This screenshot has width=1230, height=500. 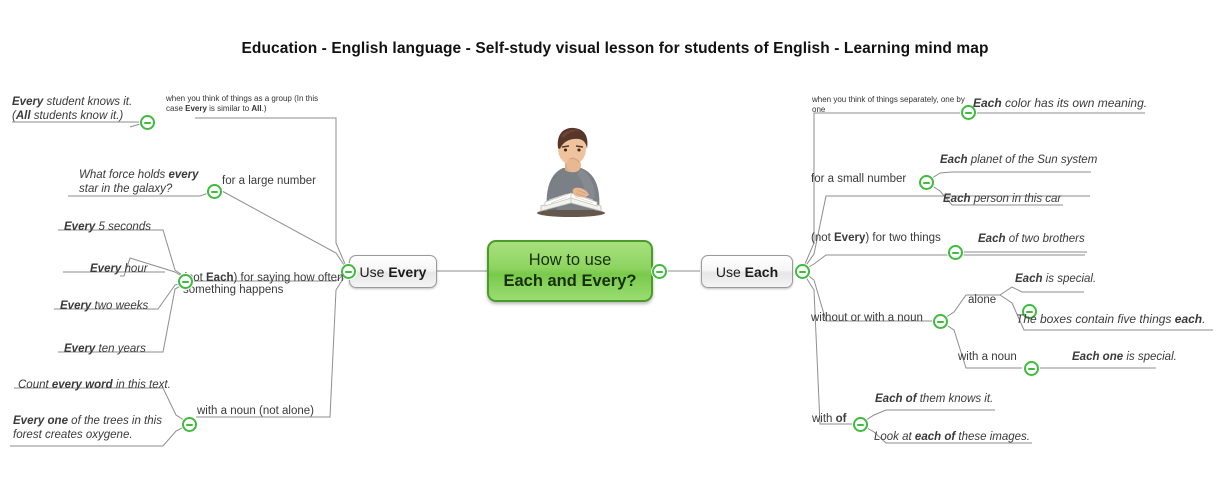 I want to click on label-with-a-noun: with a noun, so click(x=987, y=358).